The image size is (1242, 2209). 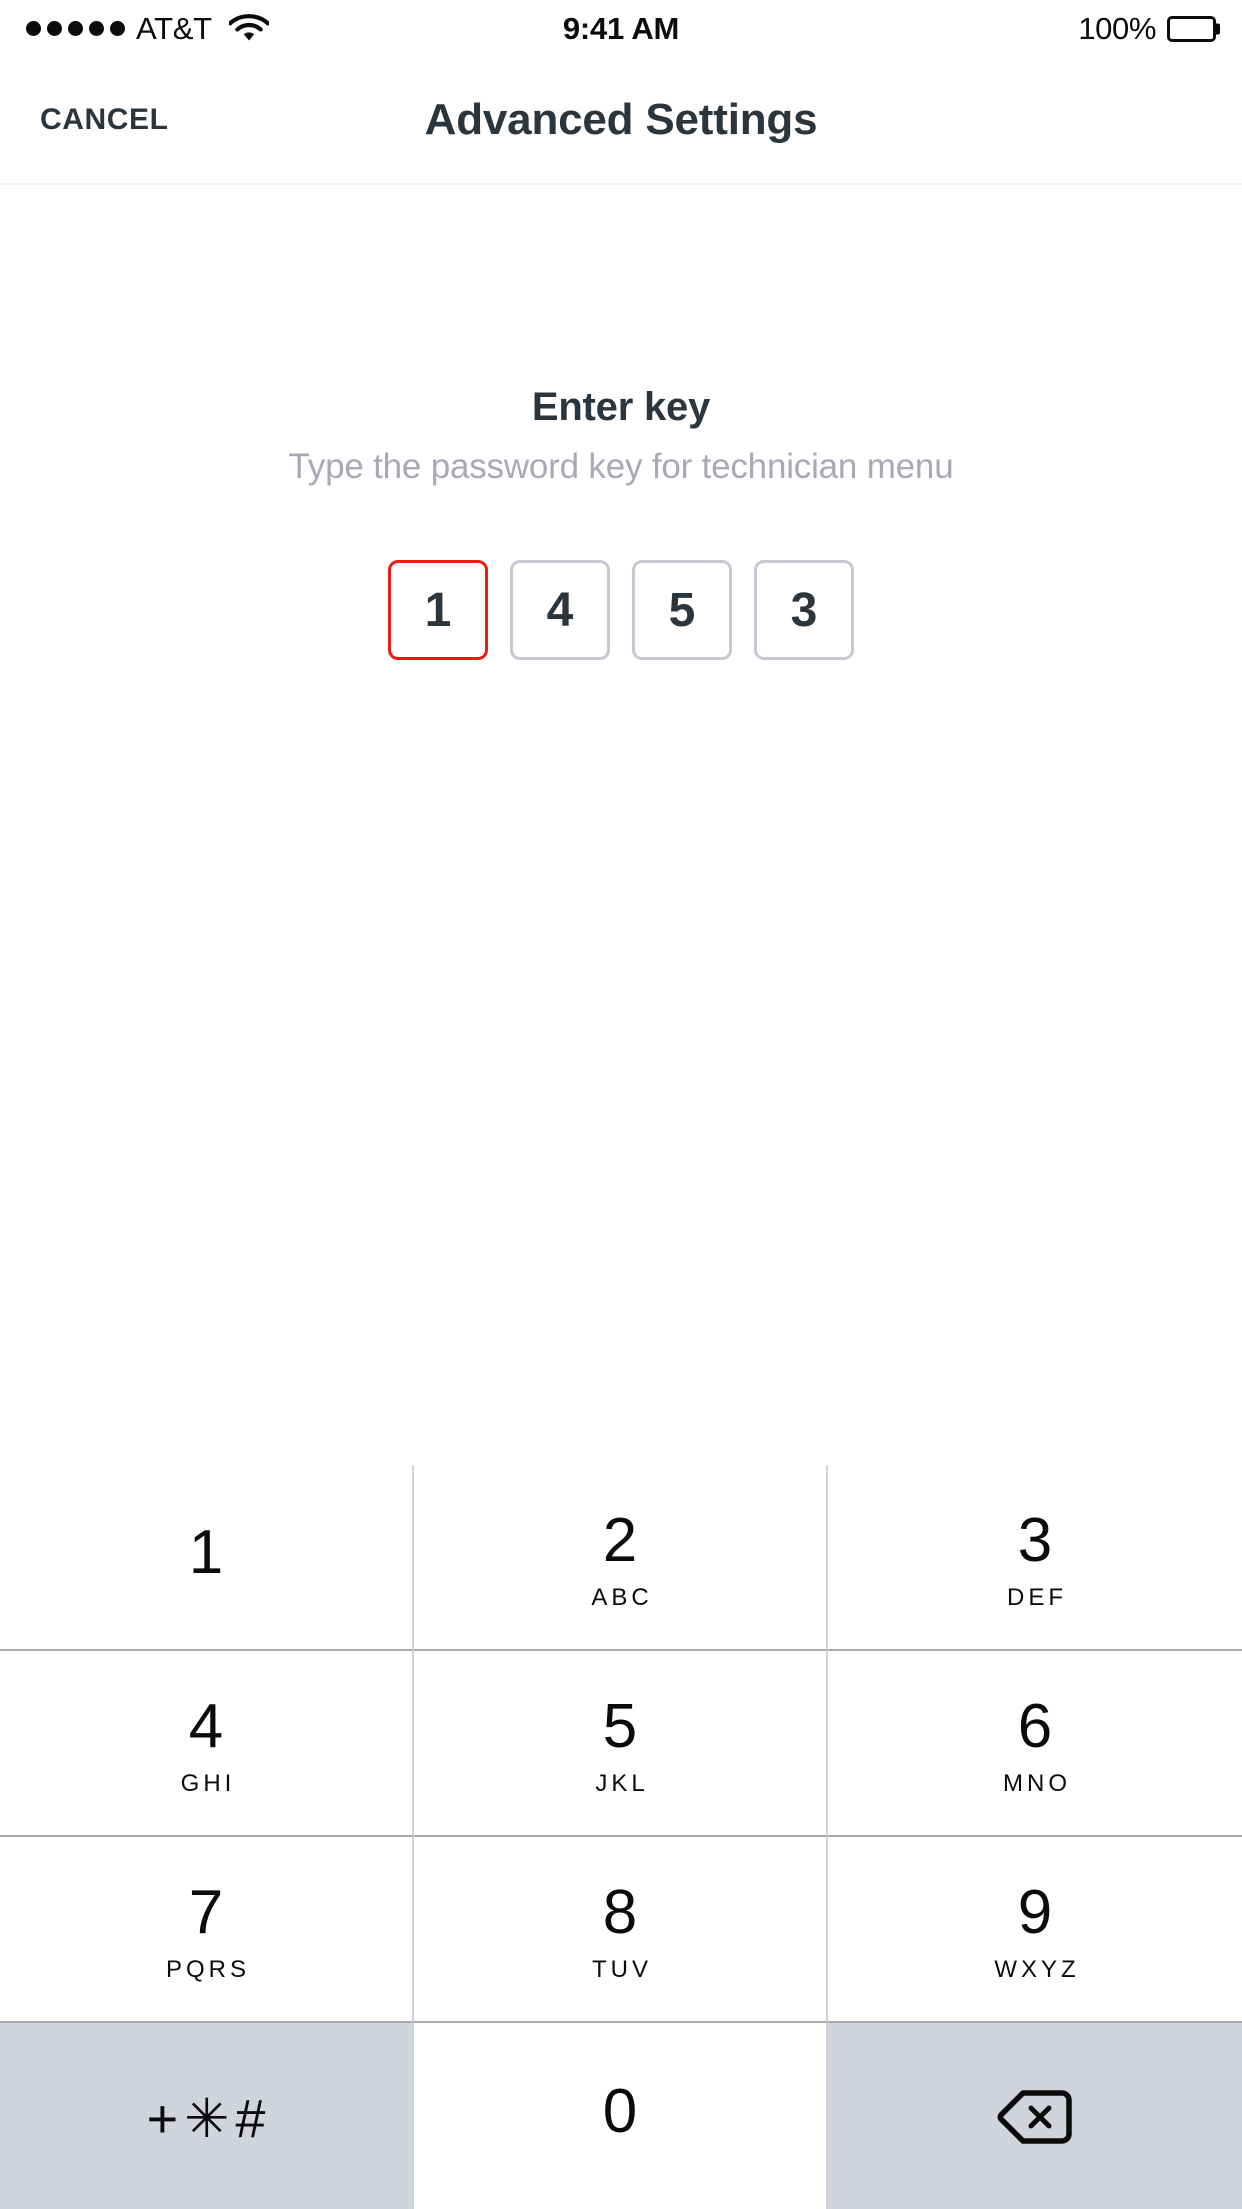 I want to click on keypad-key-5: 5 JKL, so click(x=621, y=1744).